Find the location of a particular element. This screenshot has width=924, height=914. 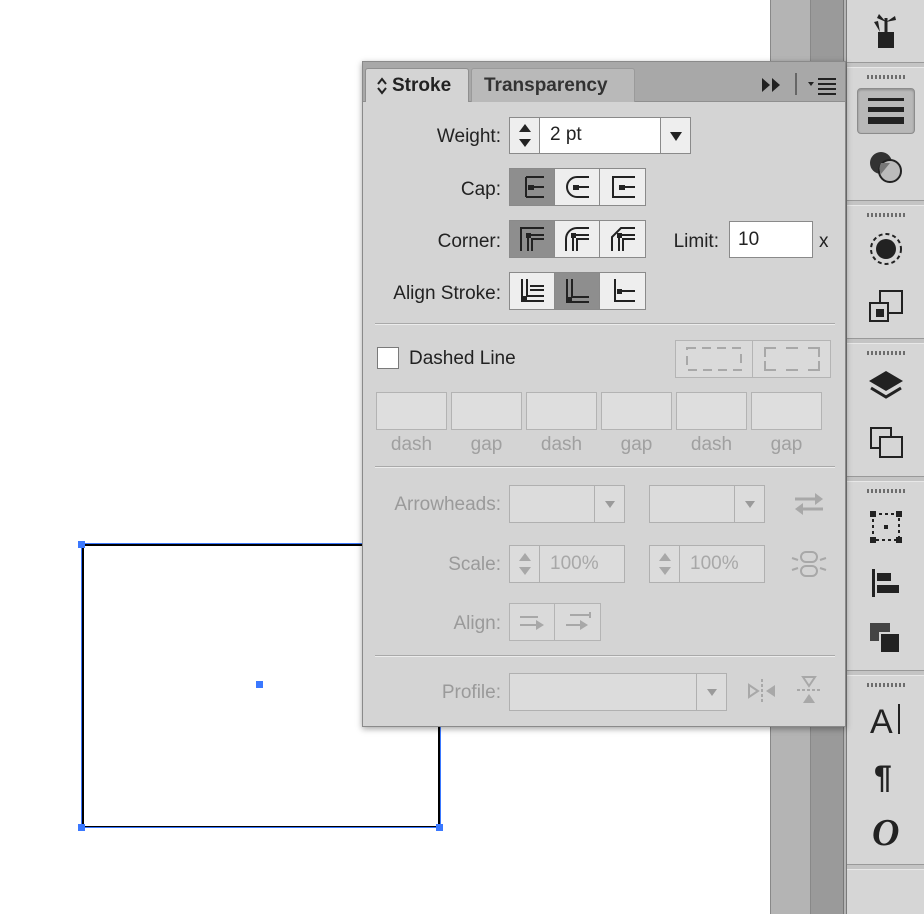

align-stroke-inside-button is located at coordinates (577, 291).